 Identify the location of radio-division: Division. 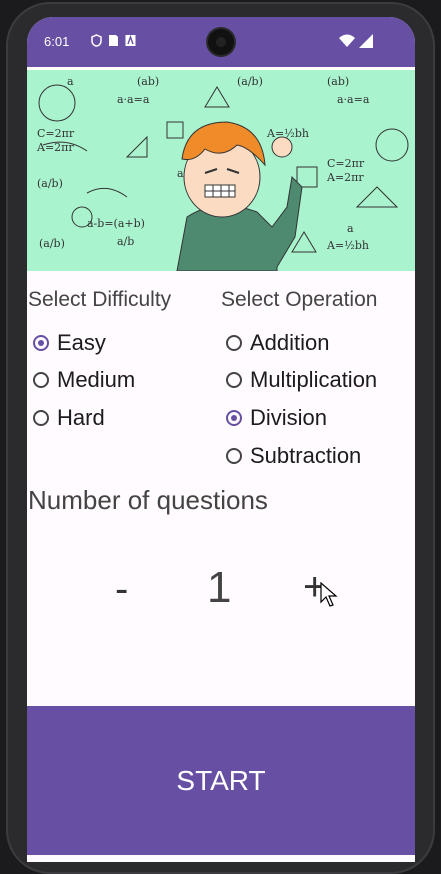
(276, 418).